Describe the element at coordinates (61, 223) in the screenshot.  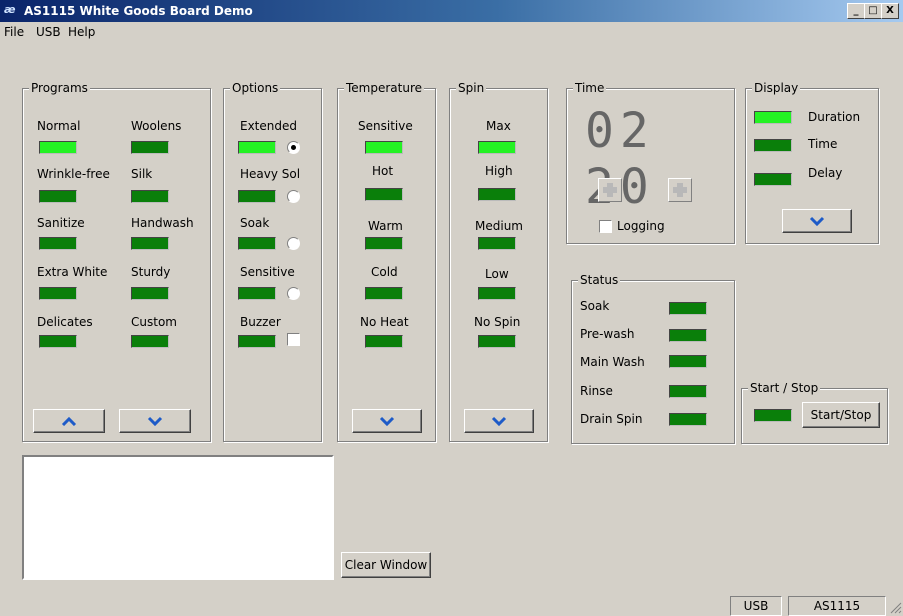
I see `program-sanitize-label: Sanitize` at that location.